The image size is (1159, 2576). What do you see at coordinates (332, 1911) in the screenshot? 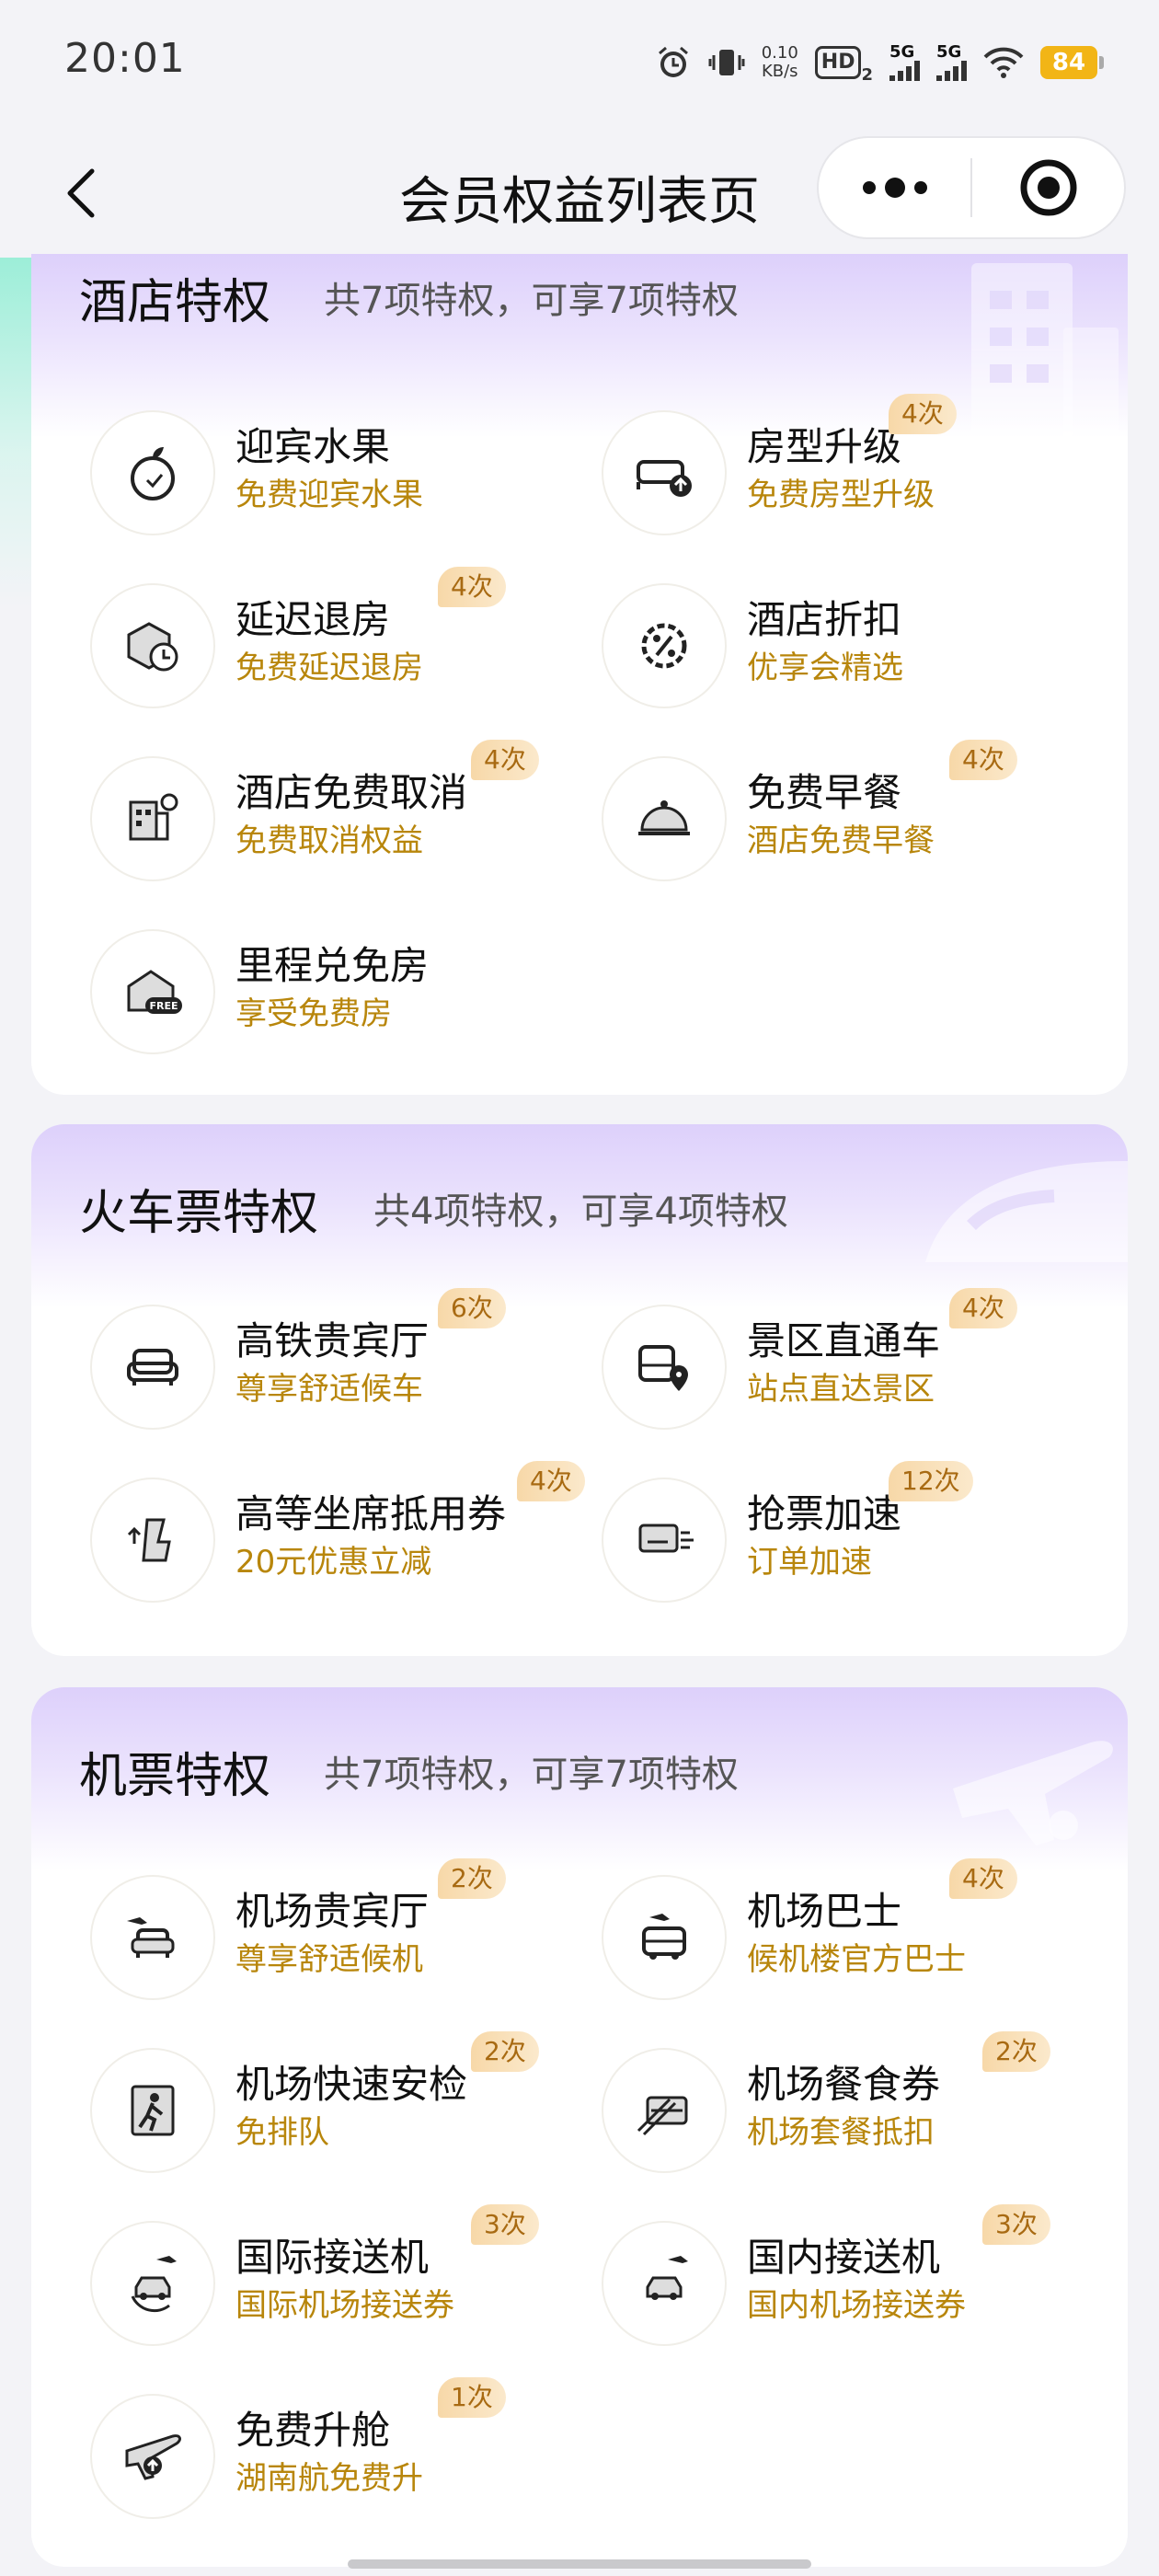
I see `privilege-name: 机场贵宾厅` at bounding box center [332, 1911].